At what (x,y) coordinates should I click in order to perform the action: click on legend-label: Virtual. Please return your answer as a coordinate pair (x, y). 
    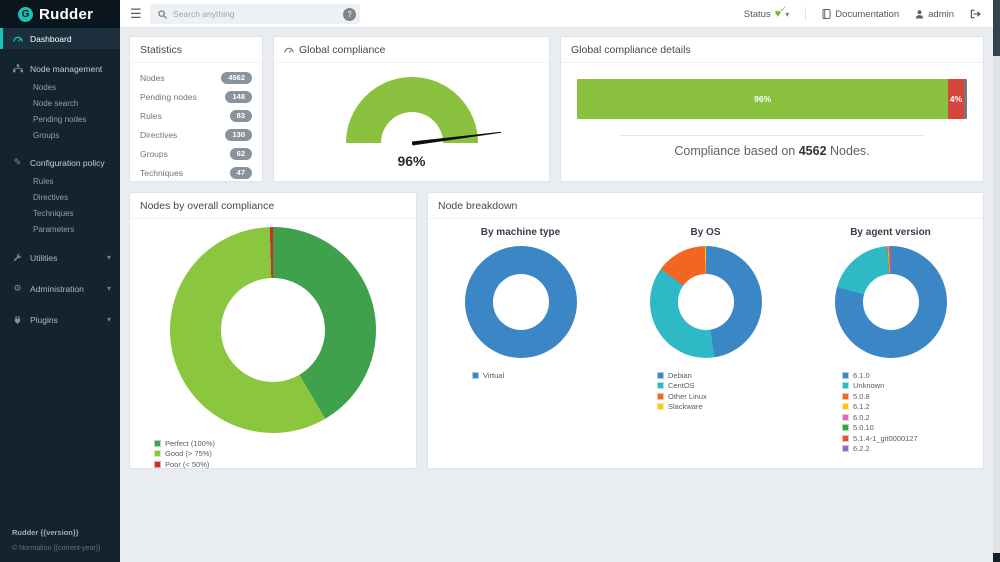
    Looking at the image, I should click on (494, 375).